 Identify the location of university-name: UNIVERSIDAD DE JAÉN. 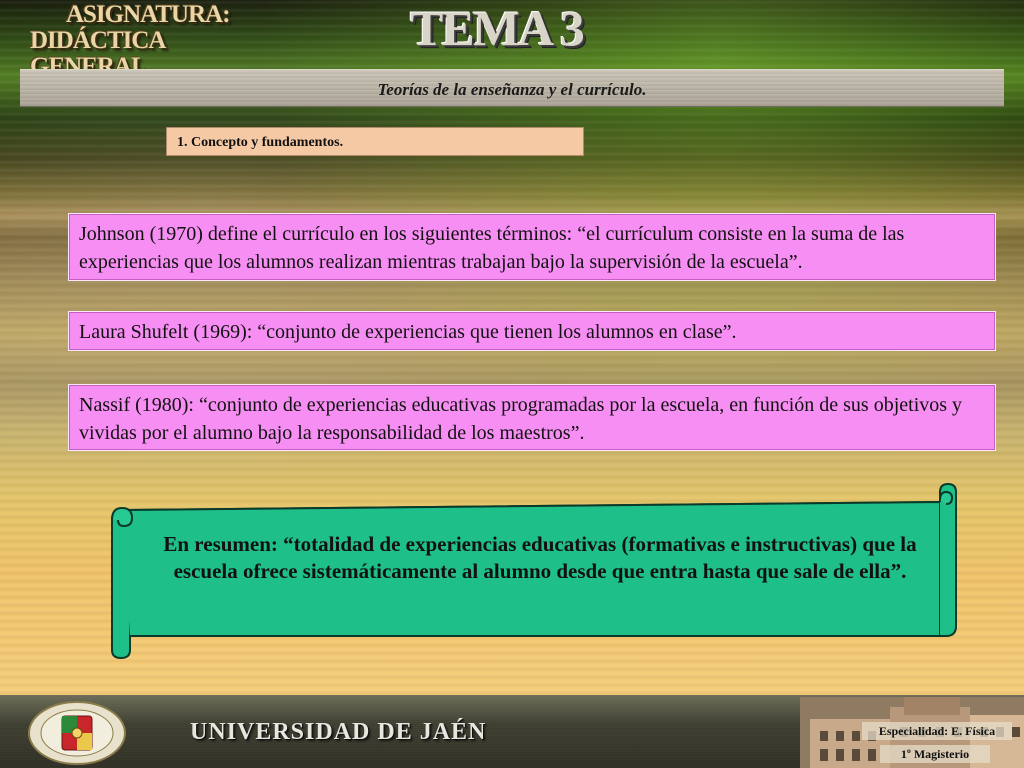
(338, 732).